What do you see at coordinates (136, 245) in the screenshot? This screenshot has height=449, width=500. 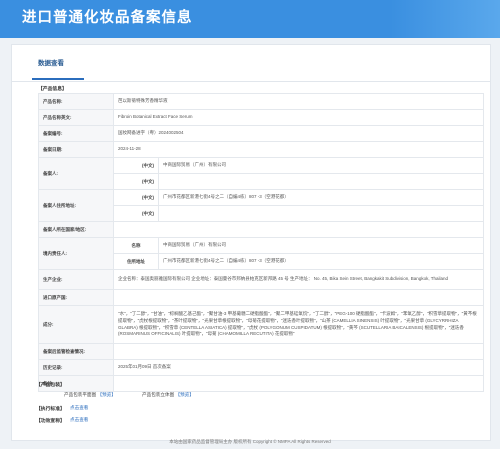 I see `agent-name-sub-label: 名称` at bounding box center [136, 245].